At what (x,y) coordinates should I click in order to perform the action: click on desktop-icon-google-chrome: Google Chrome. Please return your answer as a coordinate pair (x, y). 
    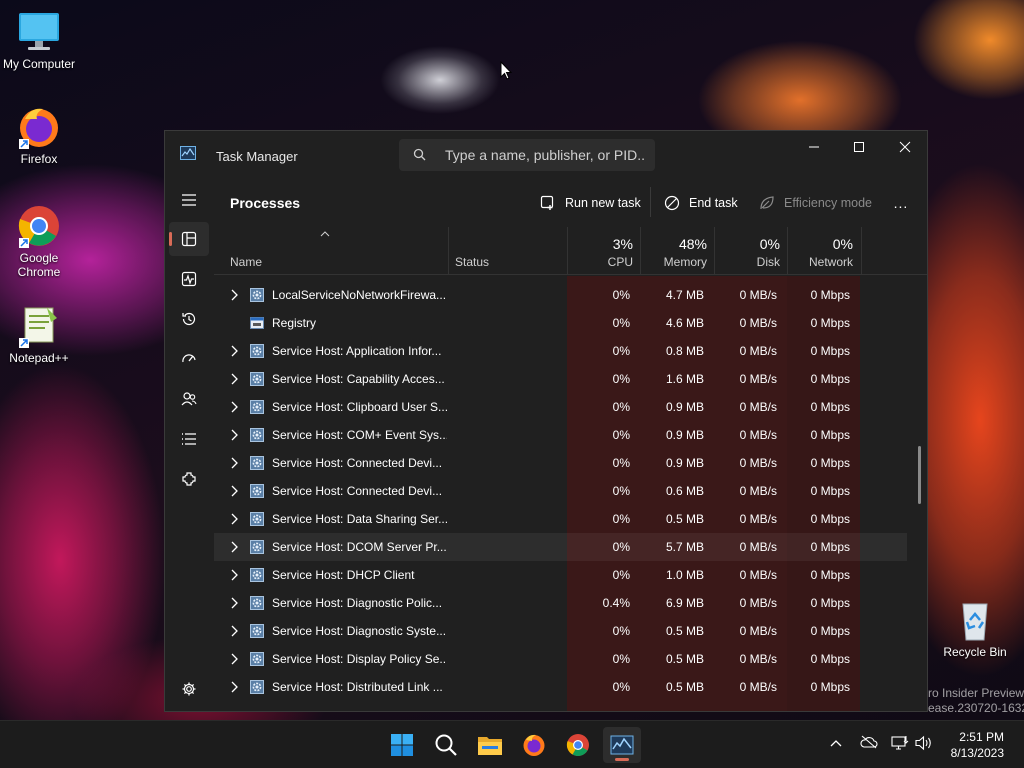
    Looking at the image, I should click on (39, 241).